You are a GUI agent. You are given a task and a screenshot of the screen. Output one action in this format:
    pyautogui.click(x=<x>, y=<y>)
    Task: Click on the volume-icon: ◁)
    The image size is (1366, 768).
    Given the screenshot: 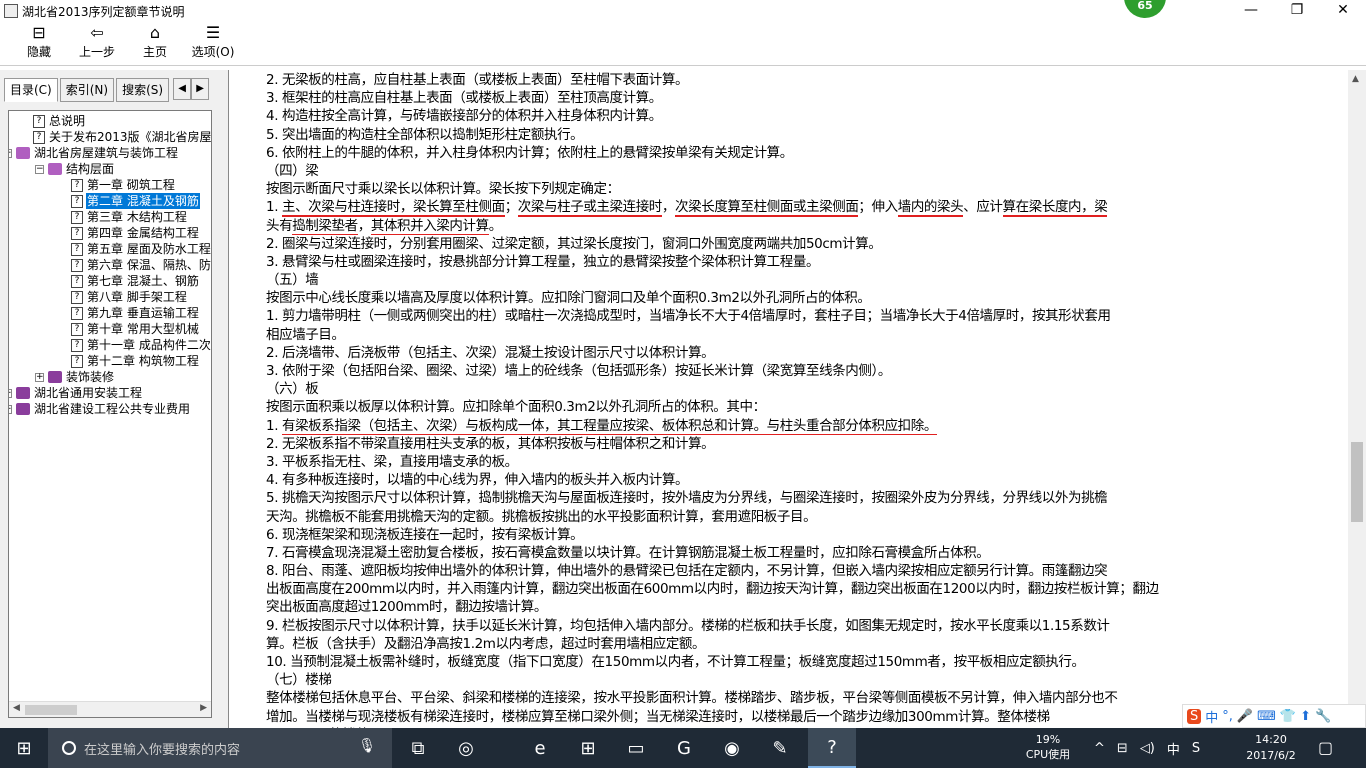 What is the action you would take?
    pyautogui.click(x=1147, y=748)
    